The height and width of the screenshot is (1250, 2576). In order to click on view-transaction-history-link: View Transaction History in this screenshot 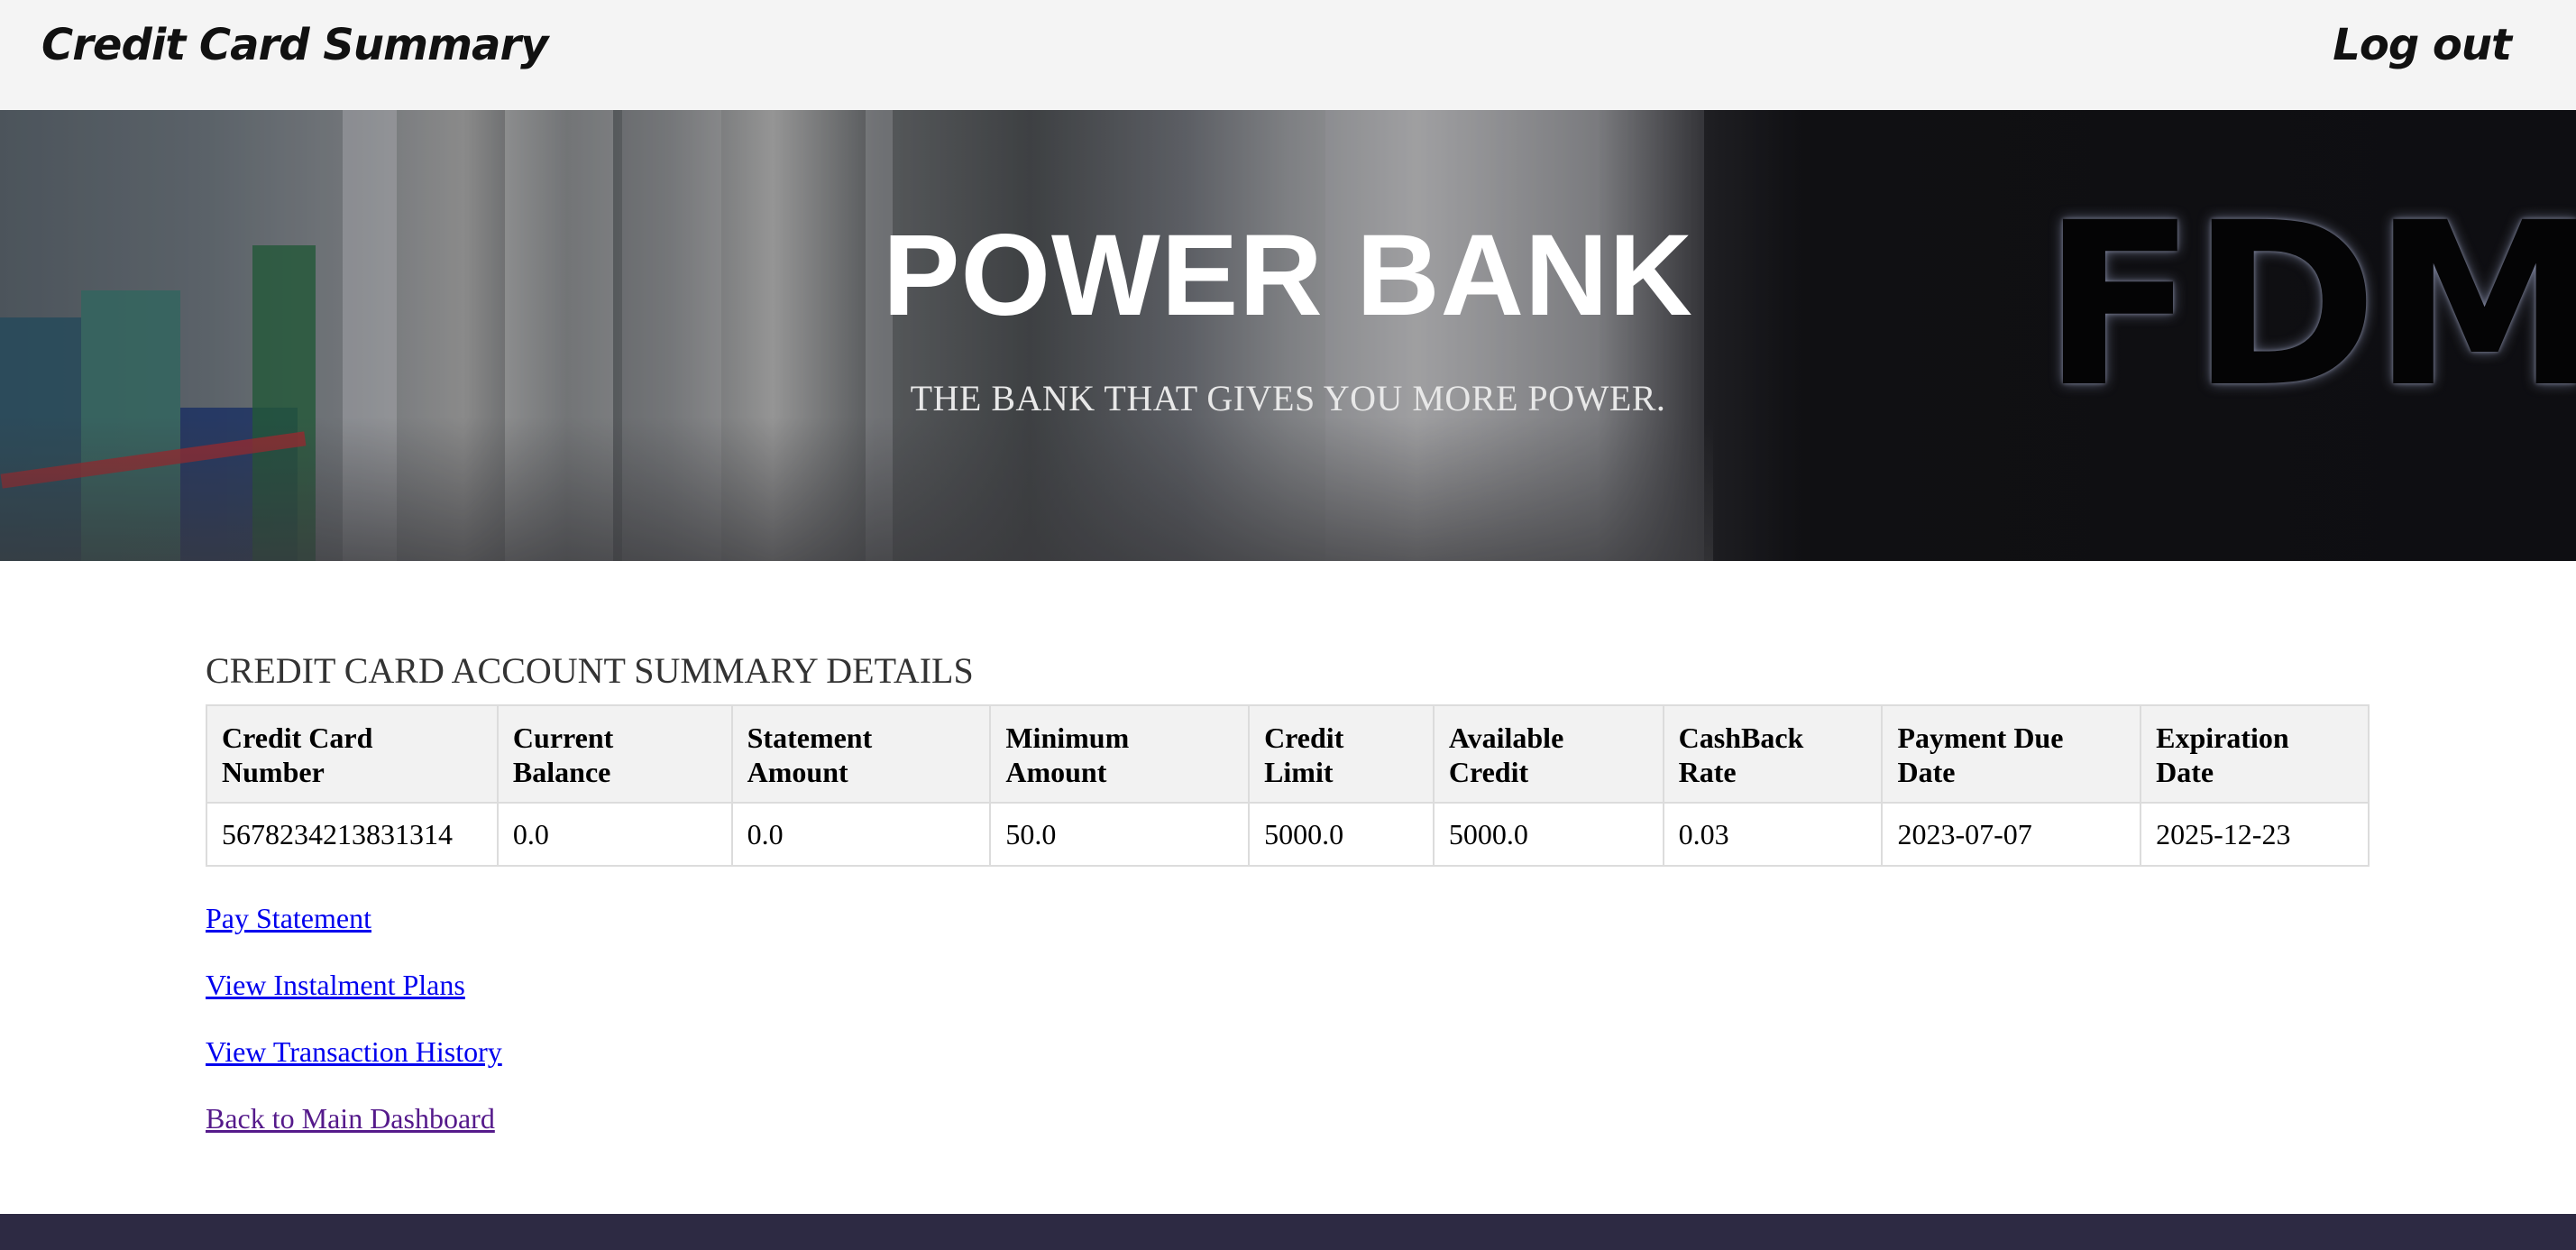, I will do `click(354, 1051)`.